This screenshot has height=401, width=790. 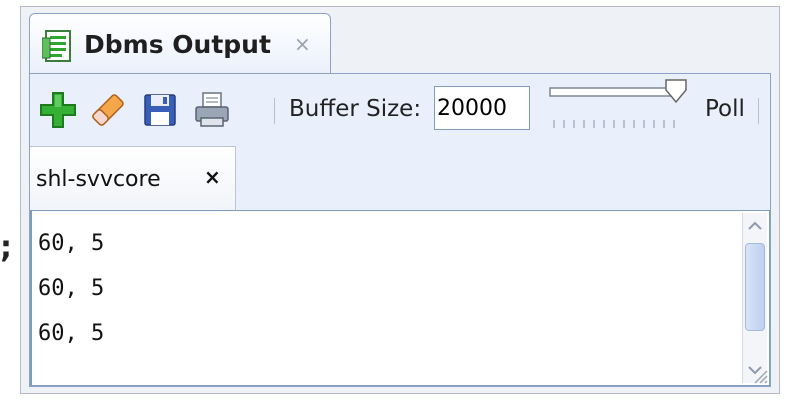 I want to click on panel-title: Dbms Output, so click(x=177, y=44).